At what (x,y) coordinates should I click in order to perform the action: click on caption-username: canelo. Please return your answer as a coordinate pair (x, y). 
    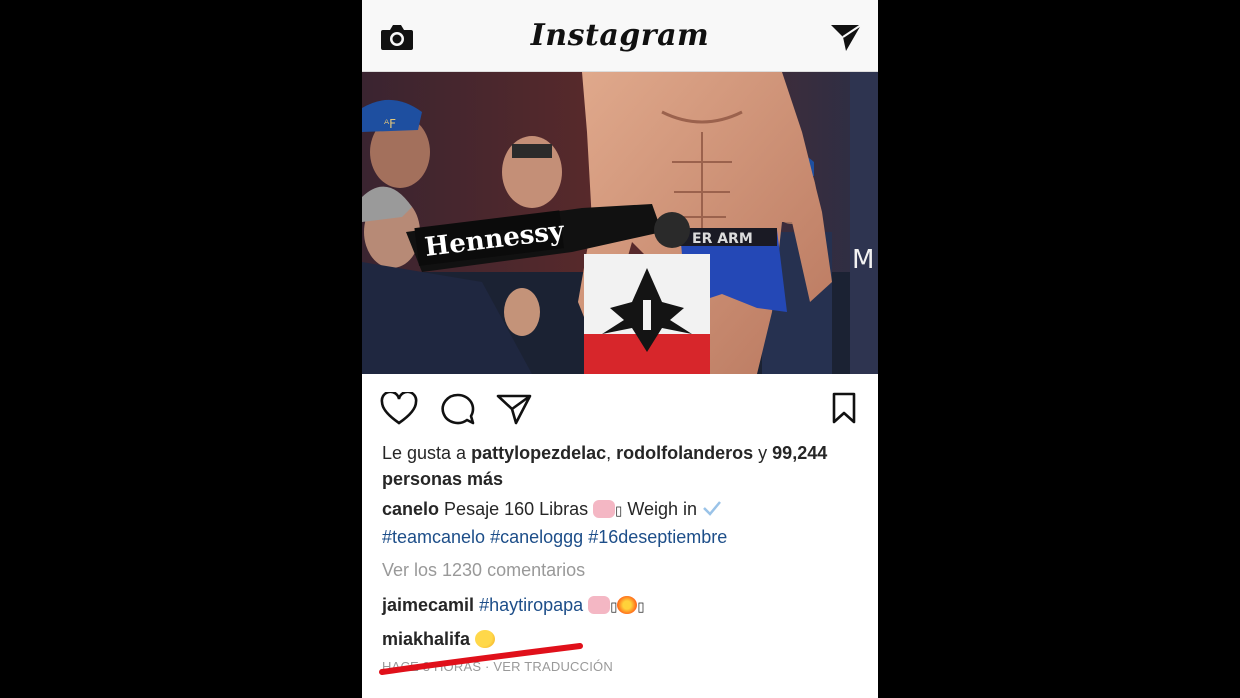
    Looking at the image, I should click on (410, 509).